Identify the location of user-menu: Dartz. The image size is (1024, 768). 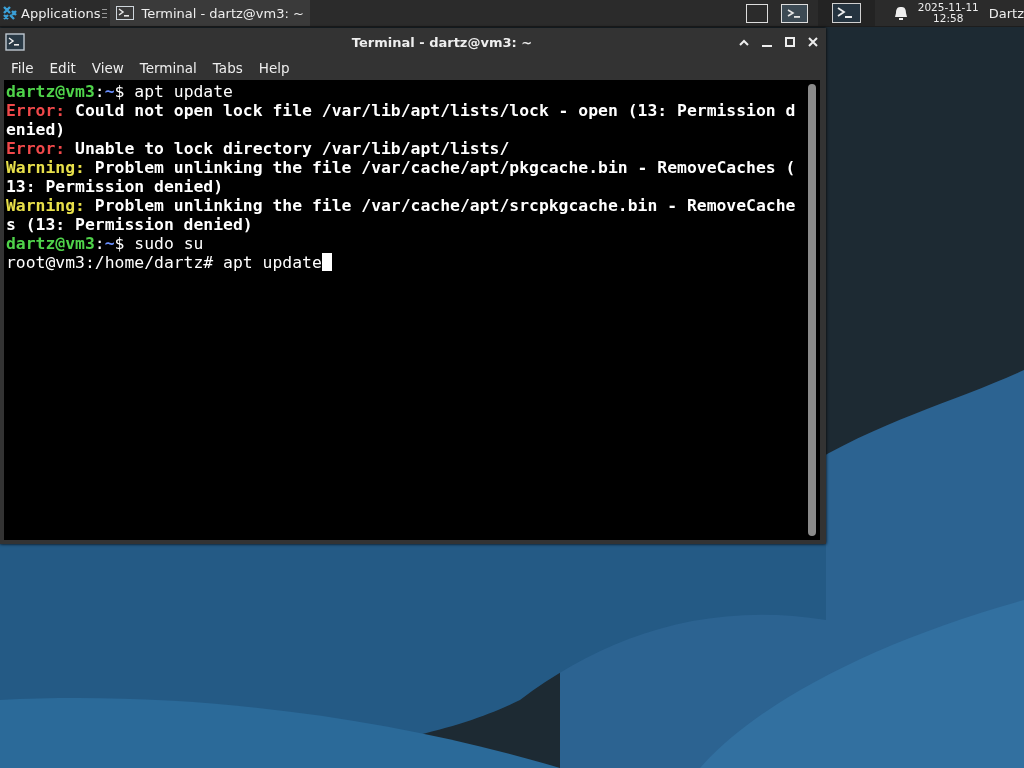
(1006, 13).